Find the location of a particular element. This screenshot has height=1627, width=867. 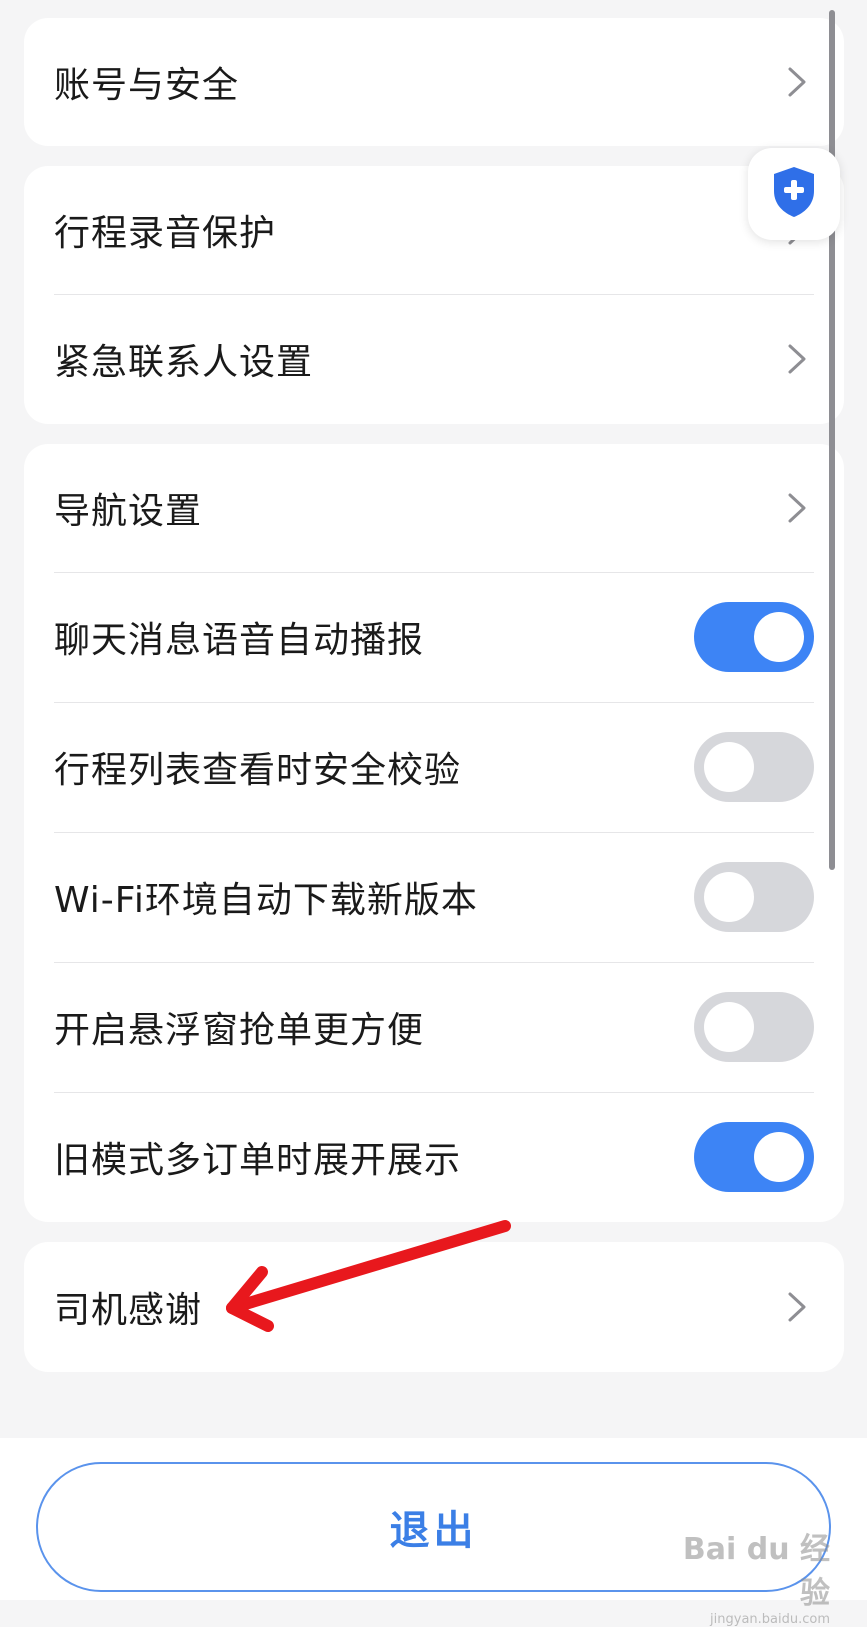

shield-plus-icon is located at coordinates (794, 194).